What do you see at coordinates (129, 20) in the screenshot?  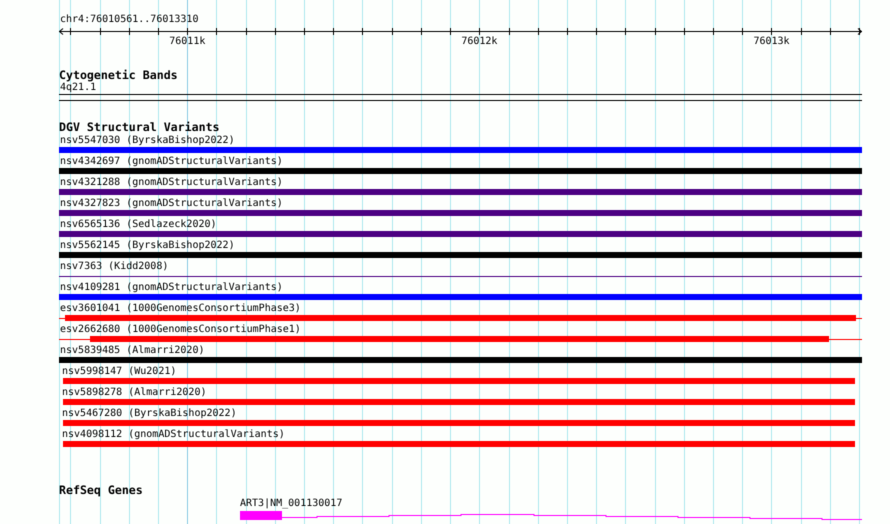 I see `location-label: chr4:76010561..76013310` at bounding box center [129, 20].